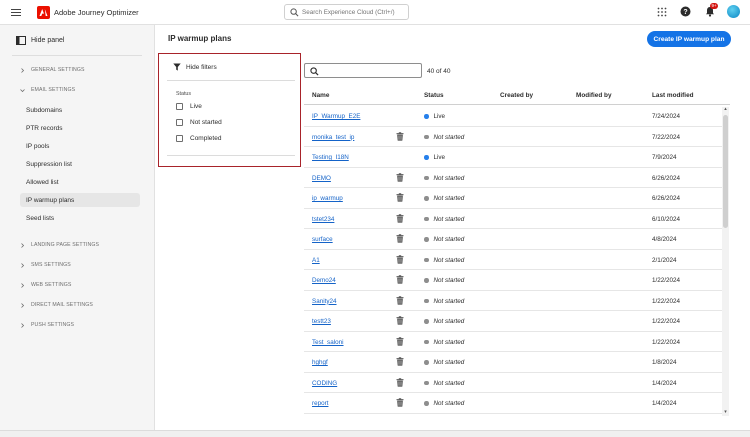 Image resolution: width=750 pixels, height=437 pixels. Describe the element at coordinates (513, 178) in the screenshot. I see `table-row: DEMO Not started 6/26/2024` at that location.